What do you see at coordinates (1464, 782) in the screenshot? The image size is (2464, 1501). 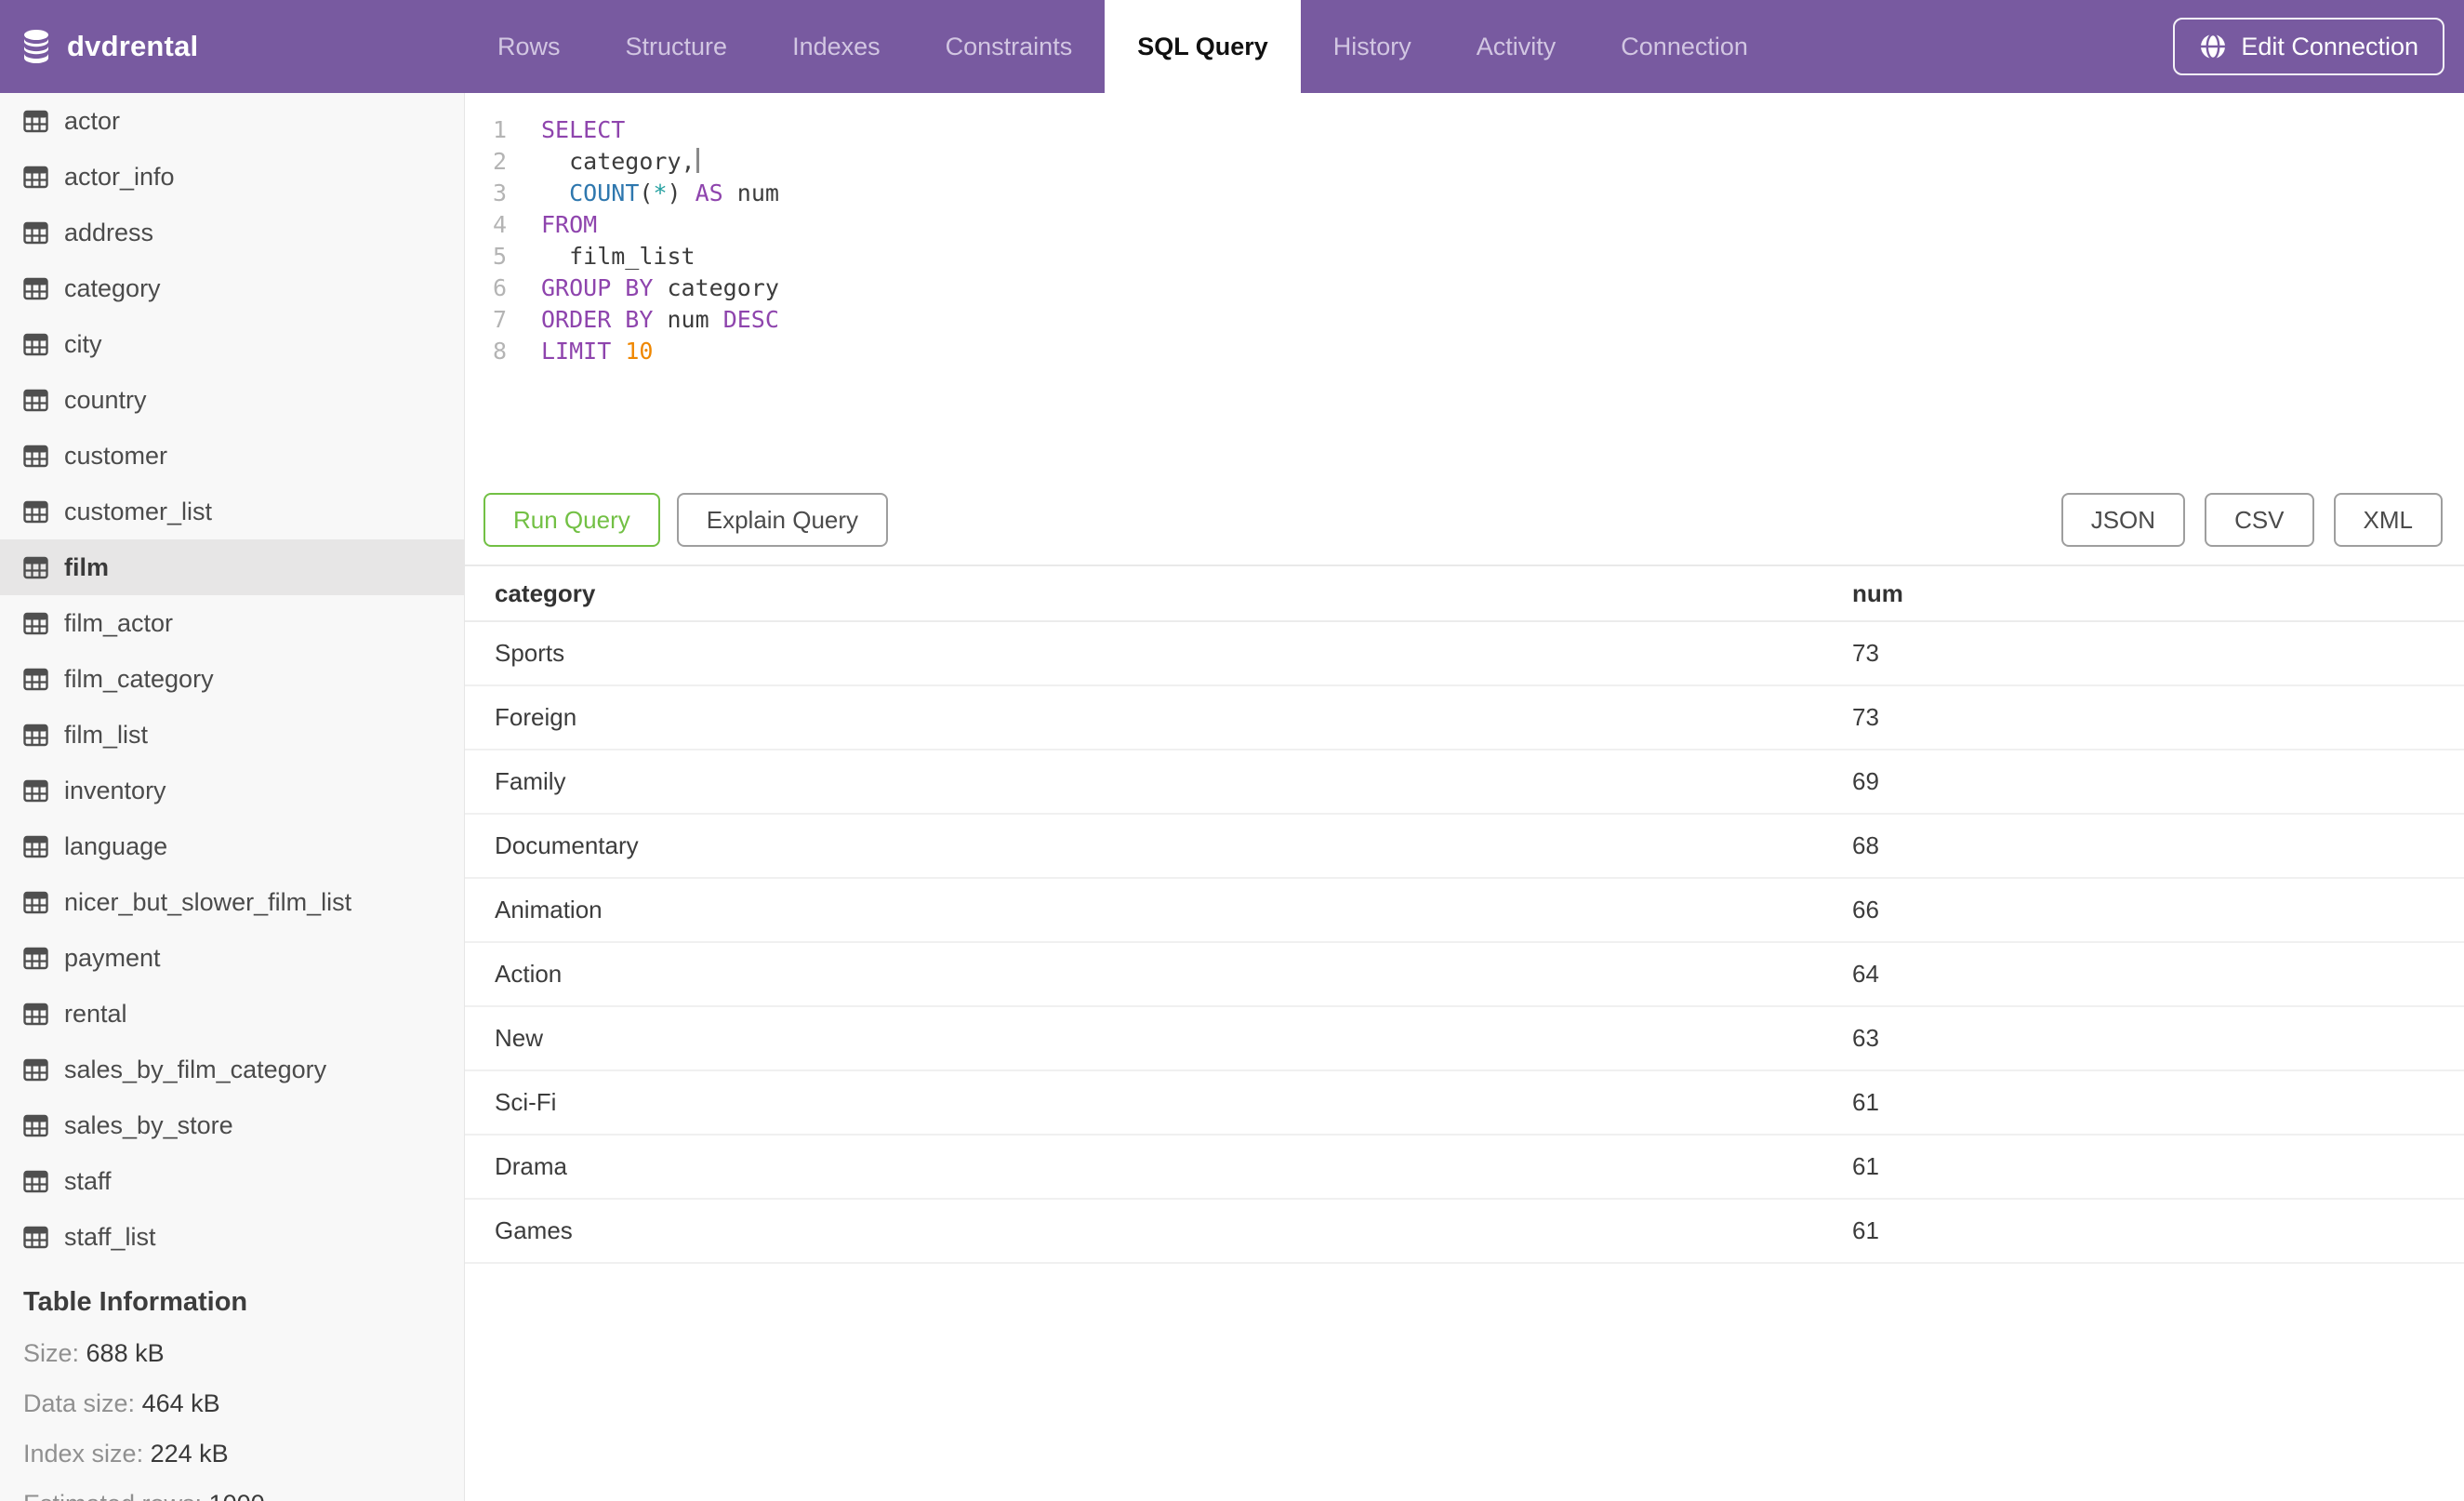 I see `table-row: Family 69` at bounding box center [1464, 782].